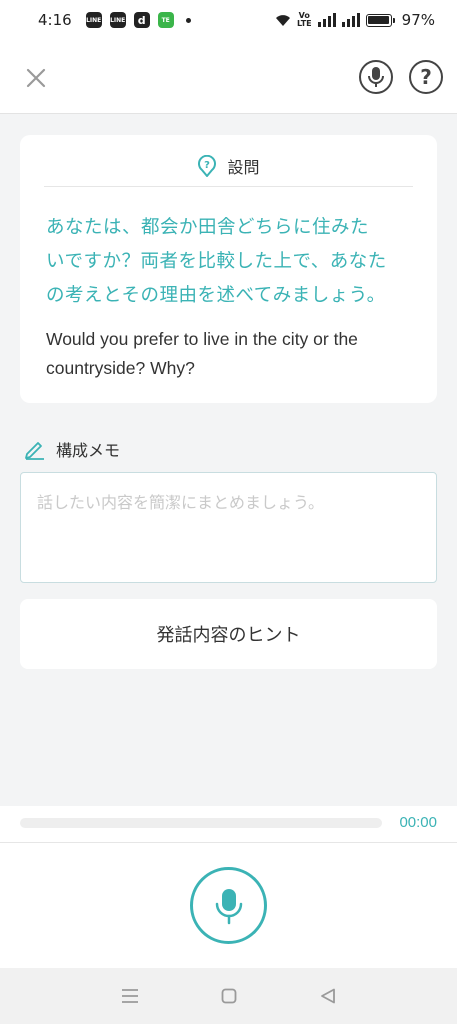 The width and height of the screenshot is (457, 1024). What do you see at coordinates (418, 20) in the screenshot?
I see `battery-percent: 97%` at bounding box center [418, 20].